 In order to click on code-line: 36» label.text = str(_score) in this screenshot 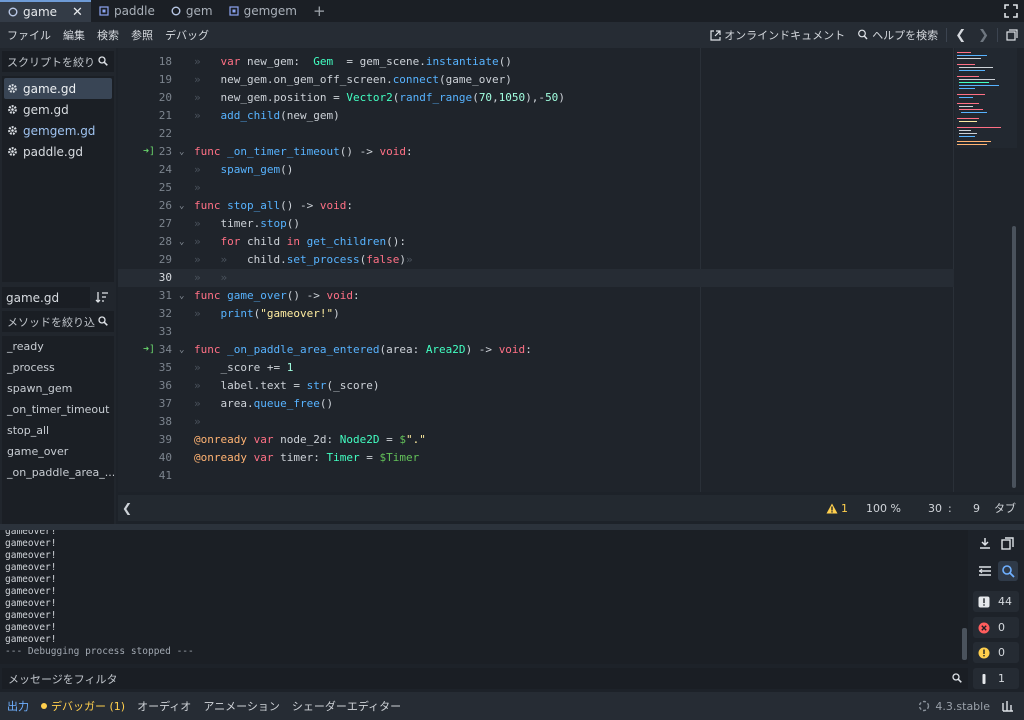, I will do `click(269, 385)`.